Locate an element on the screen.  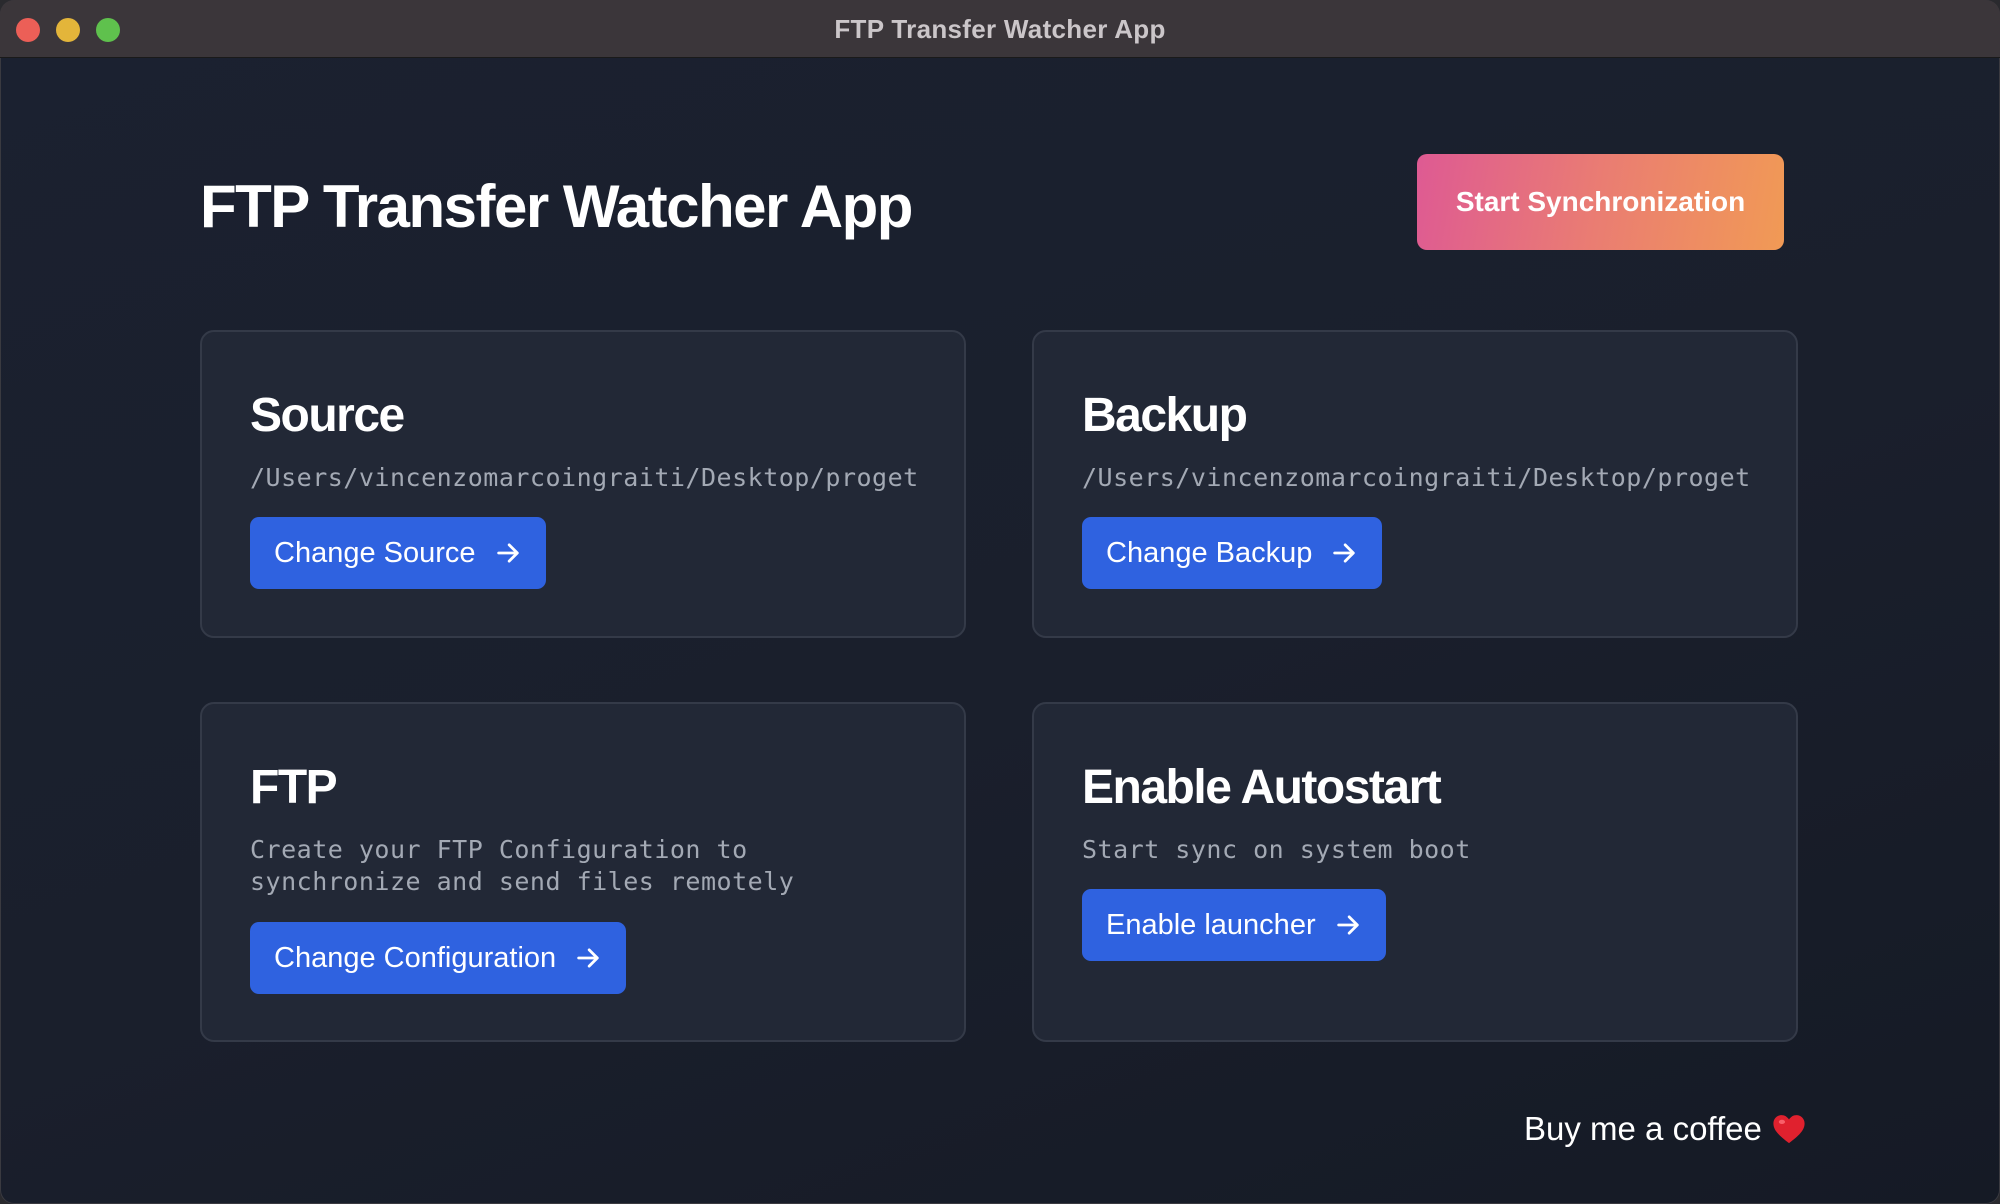
coffee-link-label: Buy me a coffee is located at coordinates (1643, 1128).